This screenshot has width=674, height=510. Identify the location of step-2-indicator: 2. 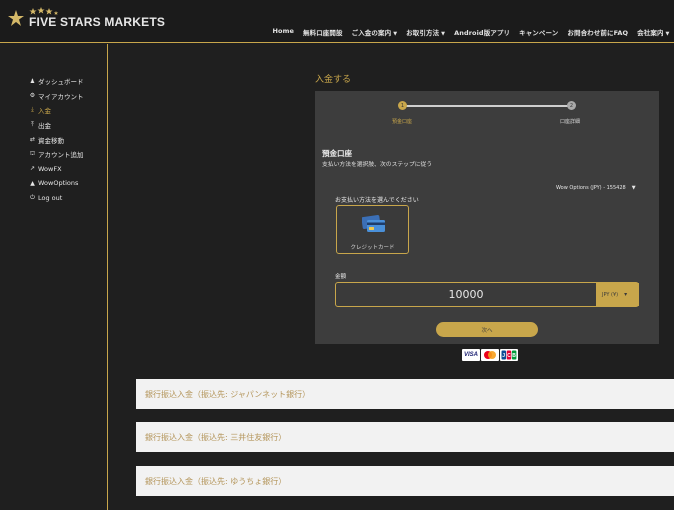
(571, 105).